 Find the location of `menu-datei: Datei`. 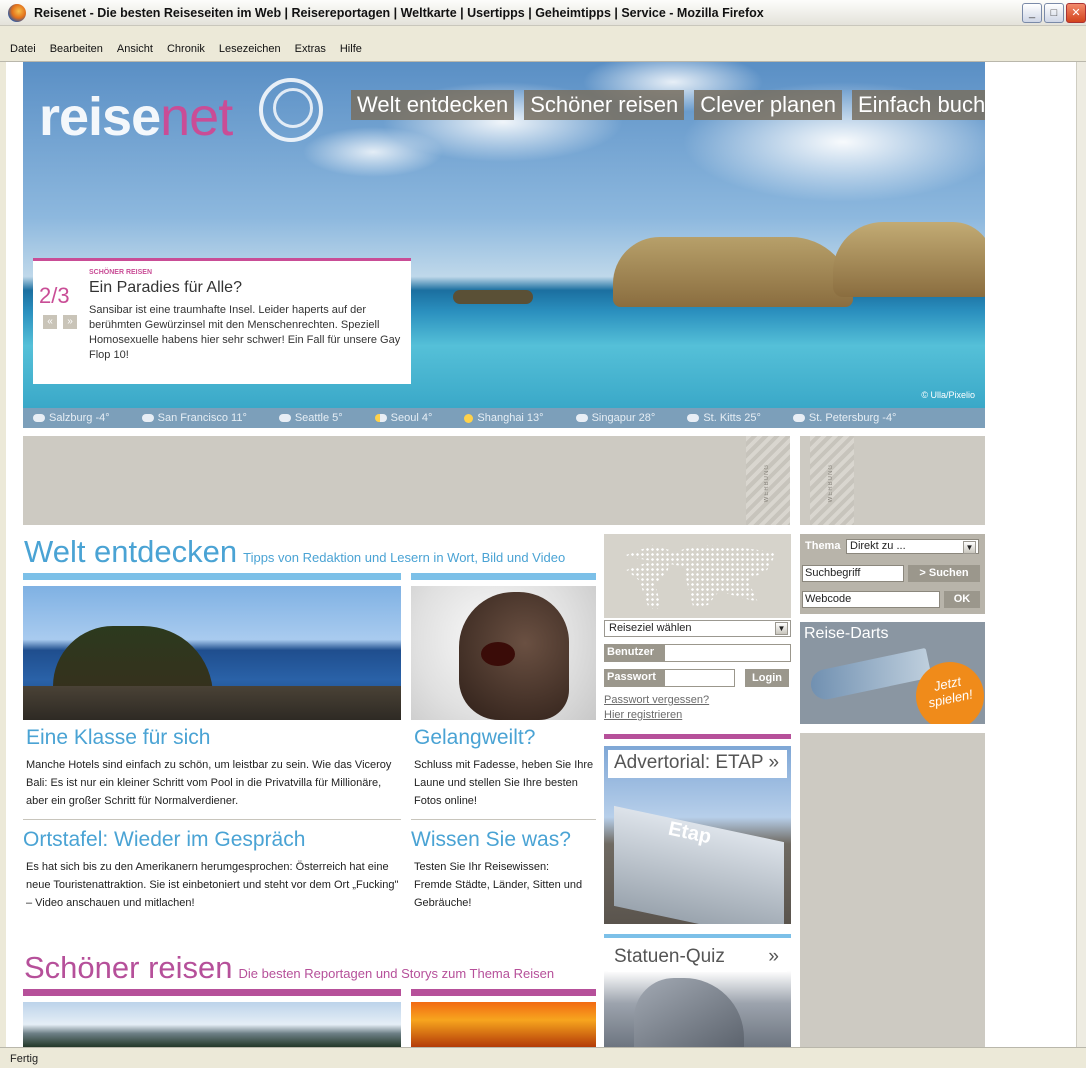

menu-datei: Datei is located at coordinates (23, 49).